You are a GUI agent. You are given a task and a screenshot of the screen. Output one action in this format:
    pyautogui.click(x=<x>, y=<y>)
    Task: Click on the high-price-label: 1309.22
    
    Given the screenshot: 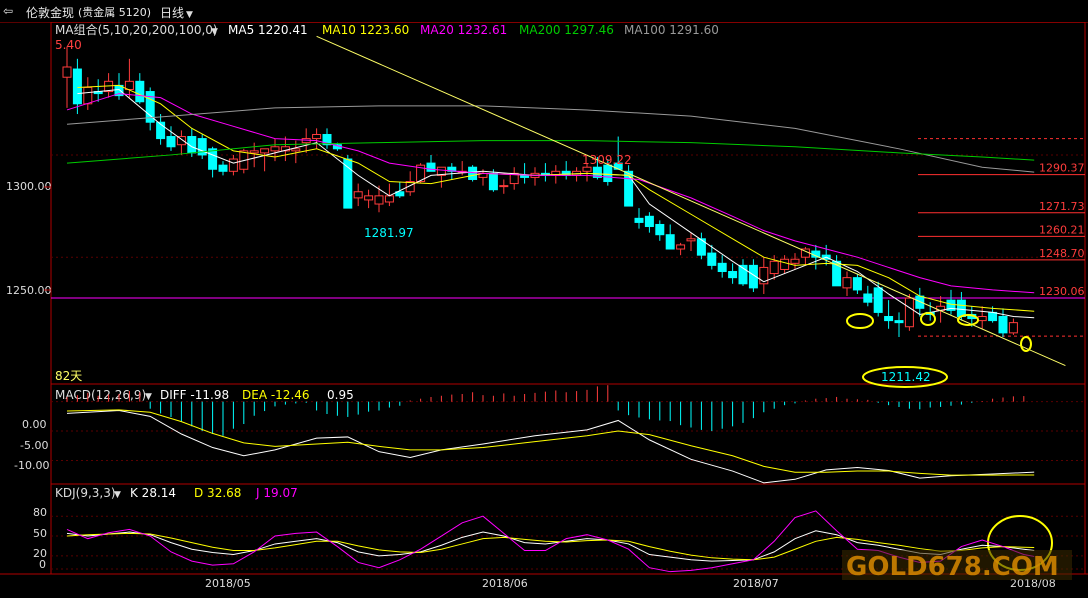 What is the action you would take?
    pyautogui.click(x=607, y=160)
    